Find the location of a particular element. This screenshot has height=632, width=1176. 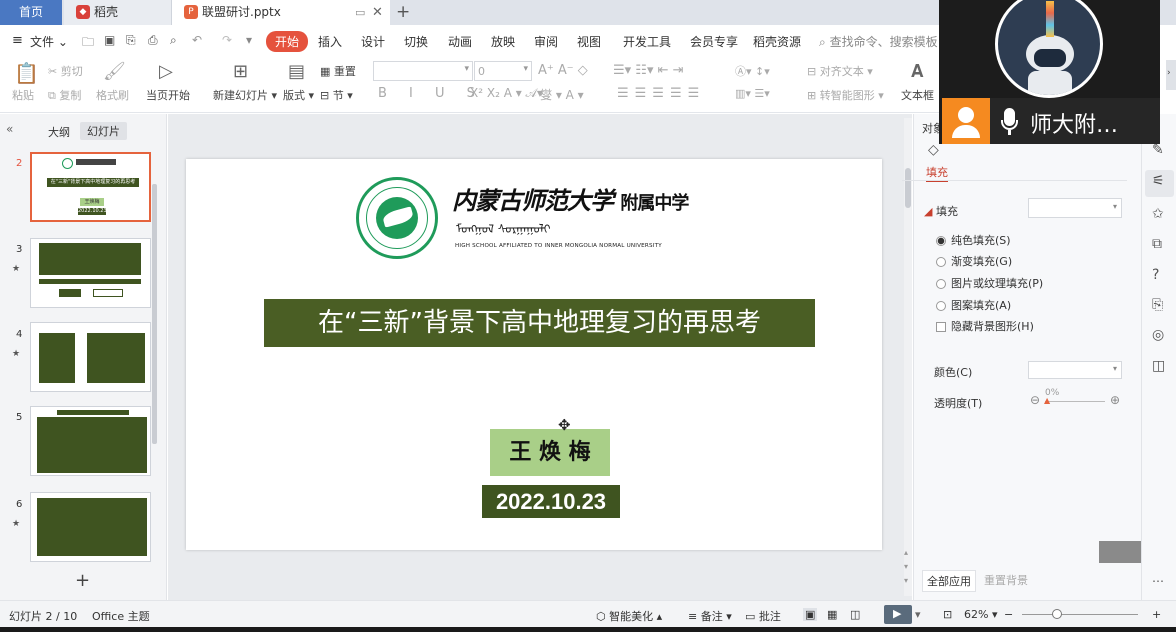

play-icon: ▷ is located at coordinates (166, 71).